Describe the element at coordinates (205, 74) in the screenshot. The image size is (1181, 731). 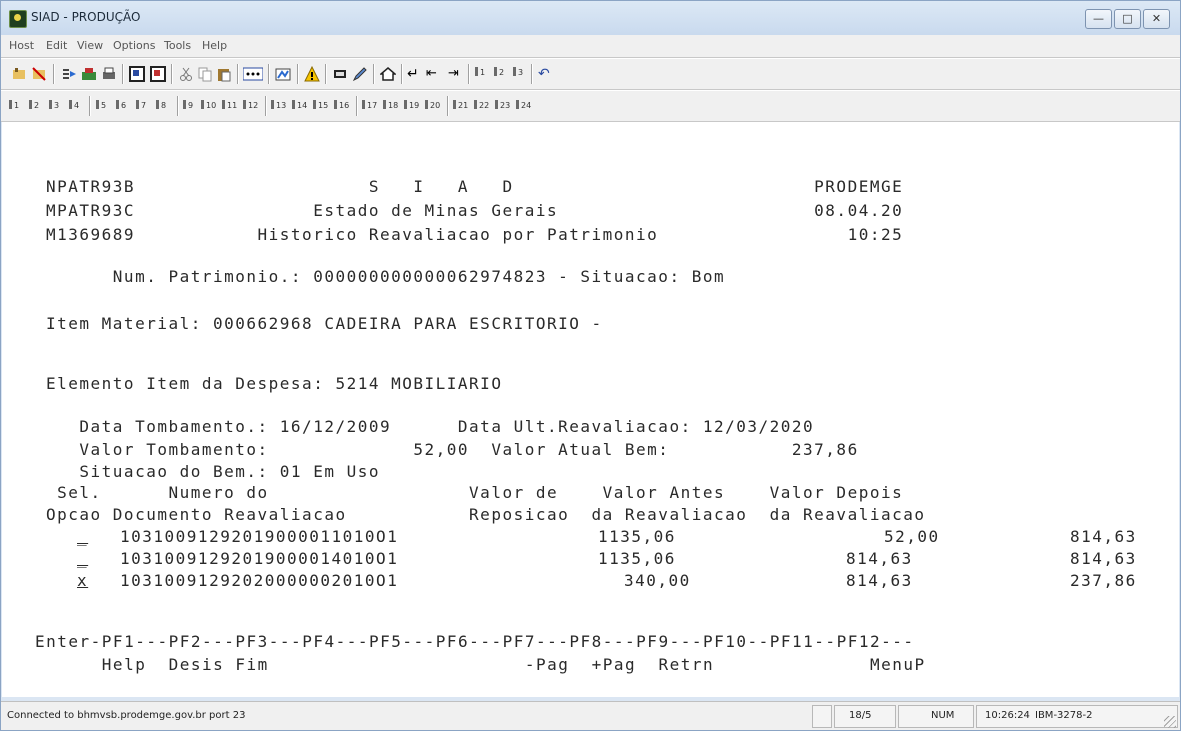
I see `copy-icon` at that location.